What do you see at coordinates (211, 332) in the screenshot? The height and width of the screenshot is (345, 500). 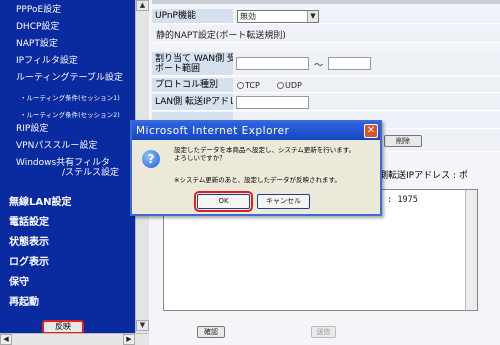 I see `confirm-button: 確認` at bounding box center [211, 332].